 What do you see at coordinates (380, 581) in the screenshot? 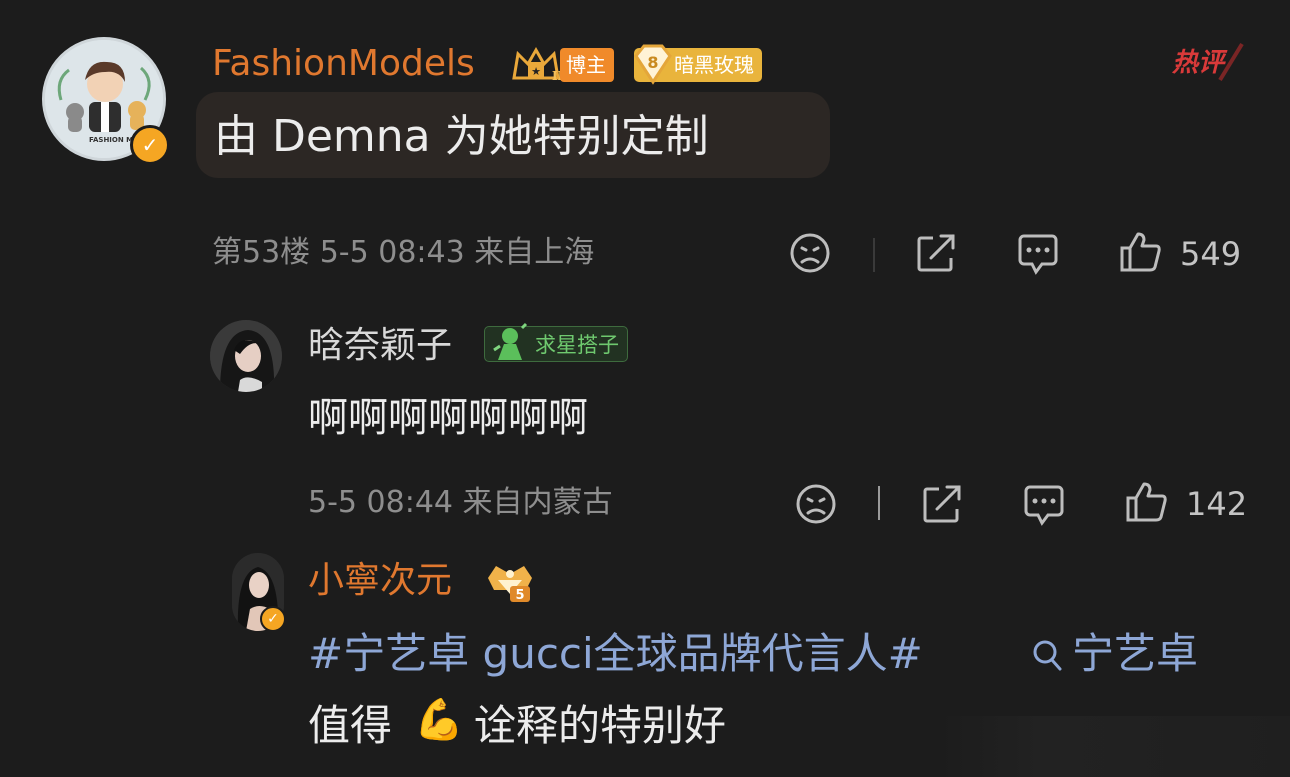
I see `username-xiaoningciyuan: 小寧次元` at bounding box center [380, 581].